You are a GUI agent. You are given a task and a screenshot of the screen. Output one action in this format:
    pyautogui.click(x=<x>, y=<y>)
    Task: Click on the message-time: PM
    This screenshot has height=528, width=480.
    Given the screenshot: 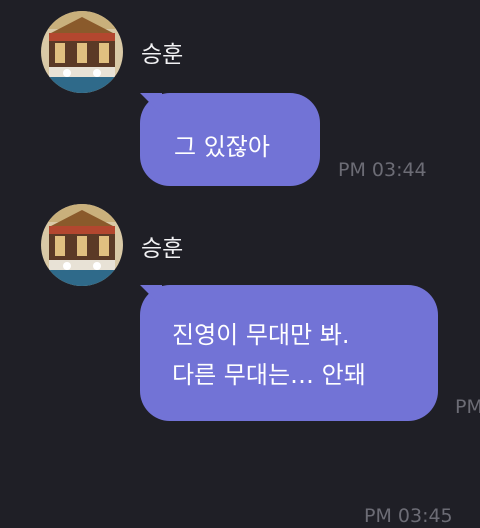 What is the action you would take?
    pyautogui.click(x=467, y=407)
    